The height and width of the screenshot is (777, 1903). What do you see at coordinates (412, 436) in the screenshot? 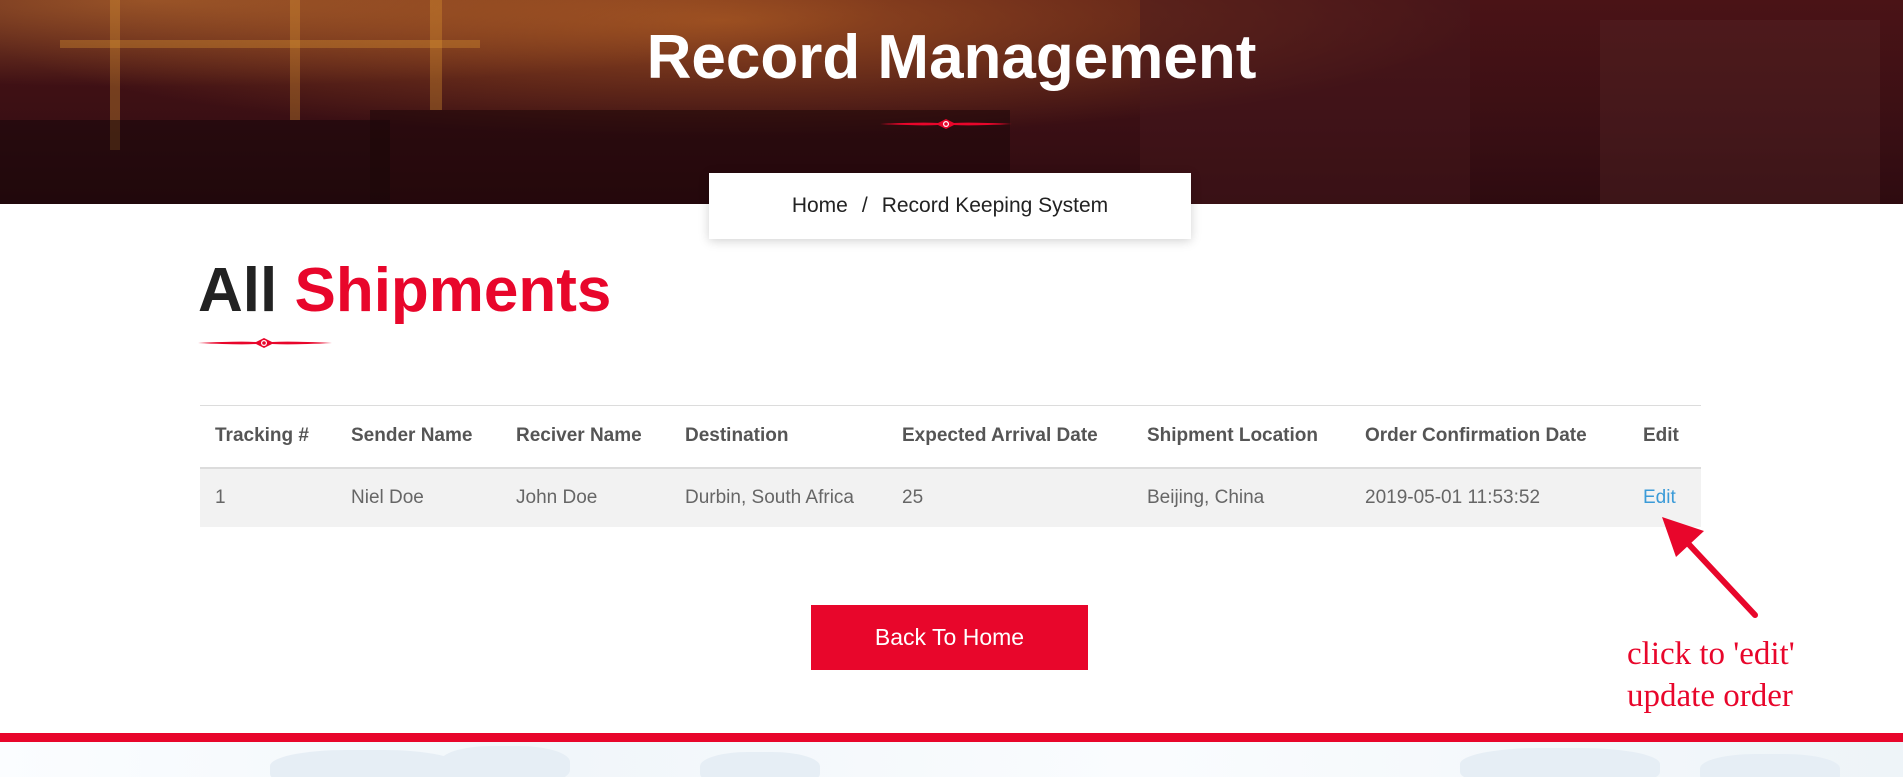
I see `column-header: Sender Name` at bounding box center [412, 436].